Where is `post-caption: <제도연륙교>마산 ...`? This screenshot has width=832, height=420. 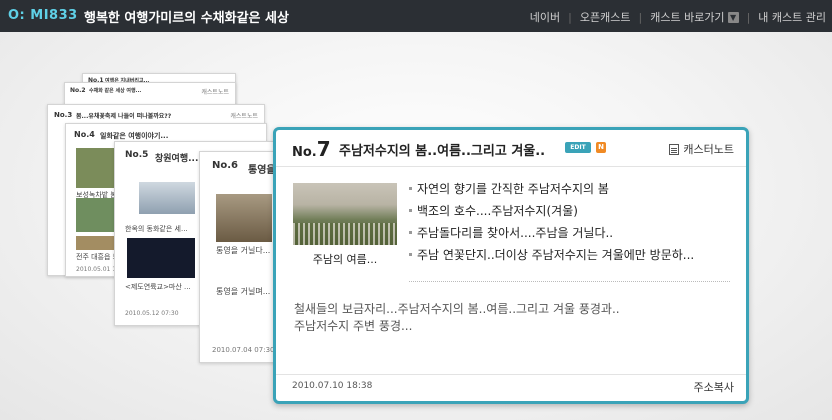
post-caption: <제도연륙교>마산 ... is located at coordinates (158, 287).